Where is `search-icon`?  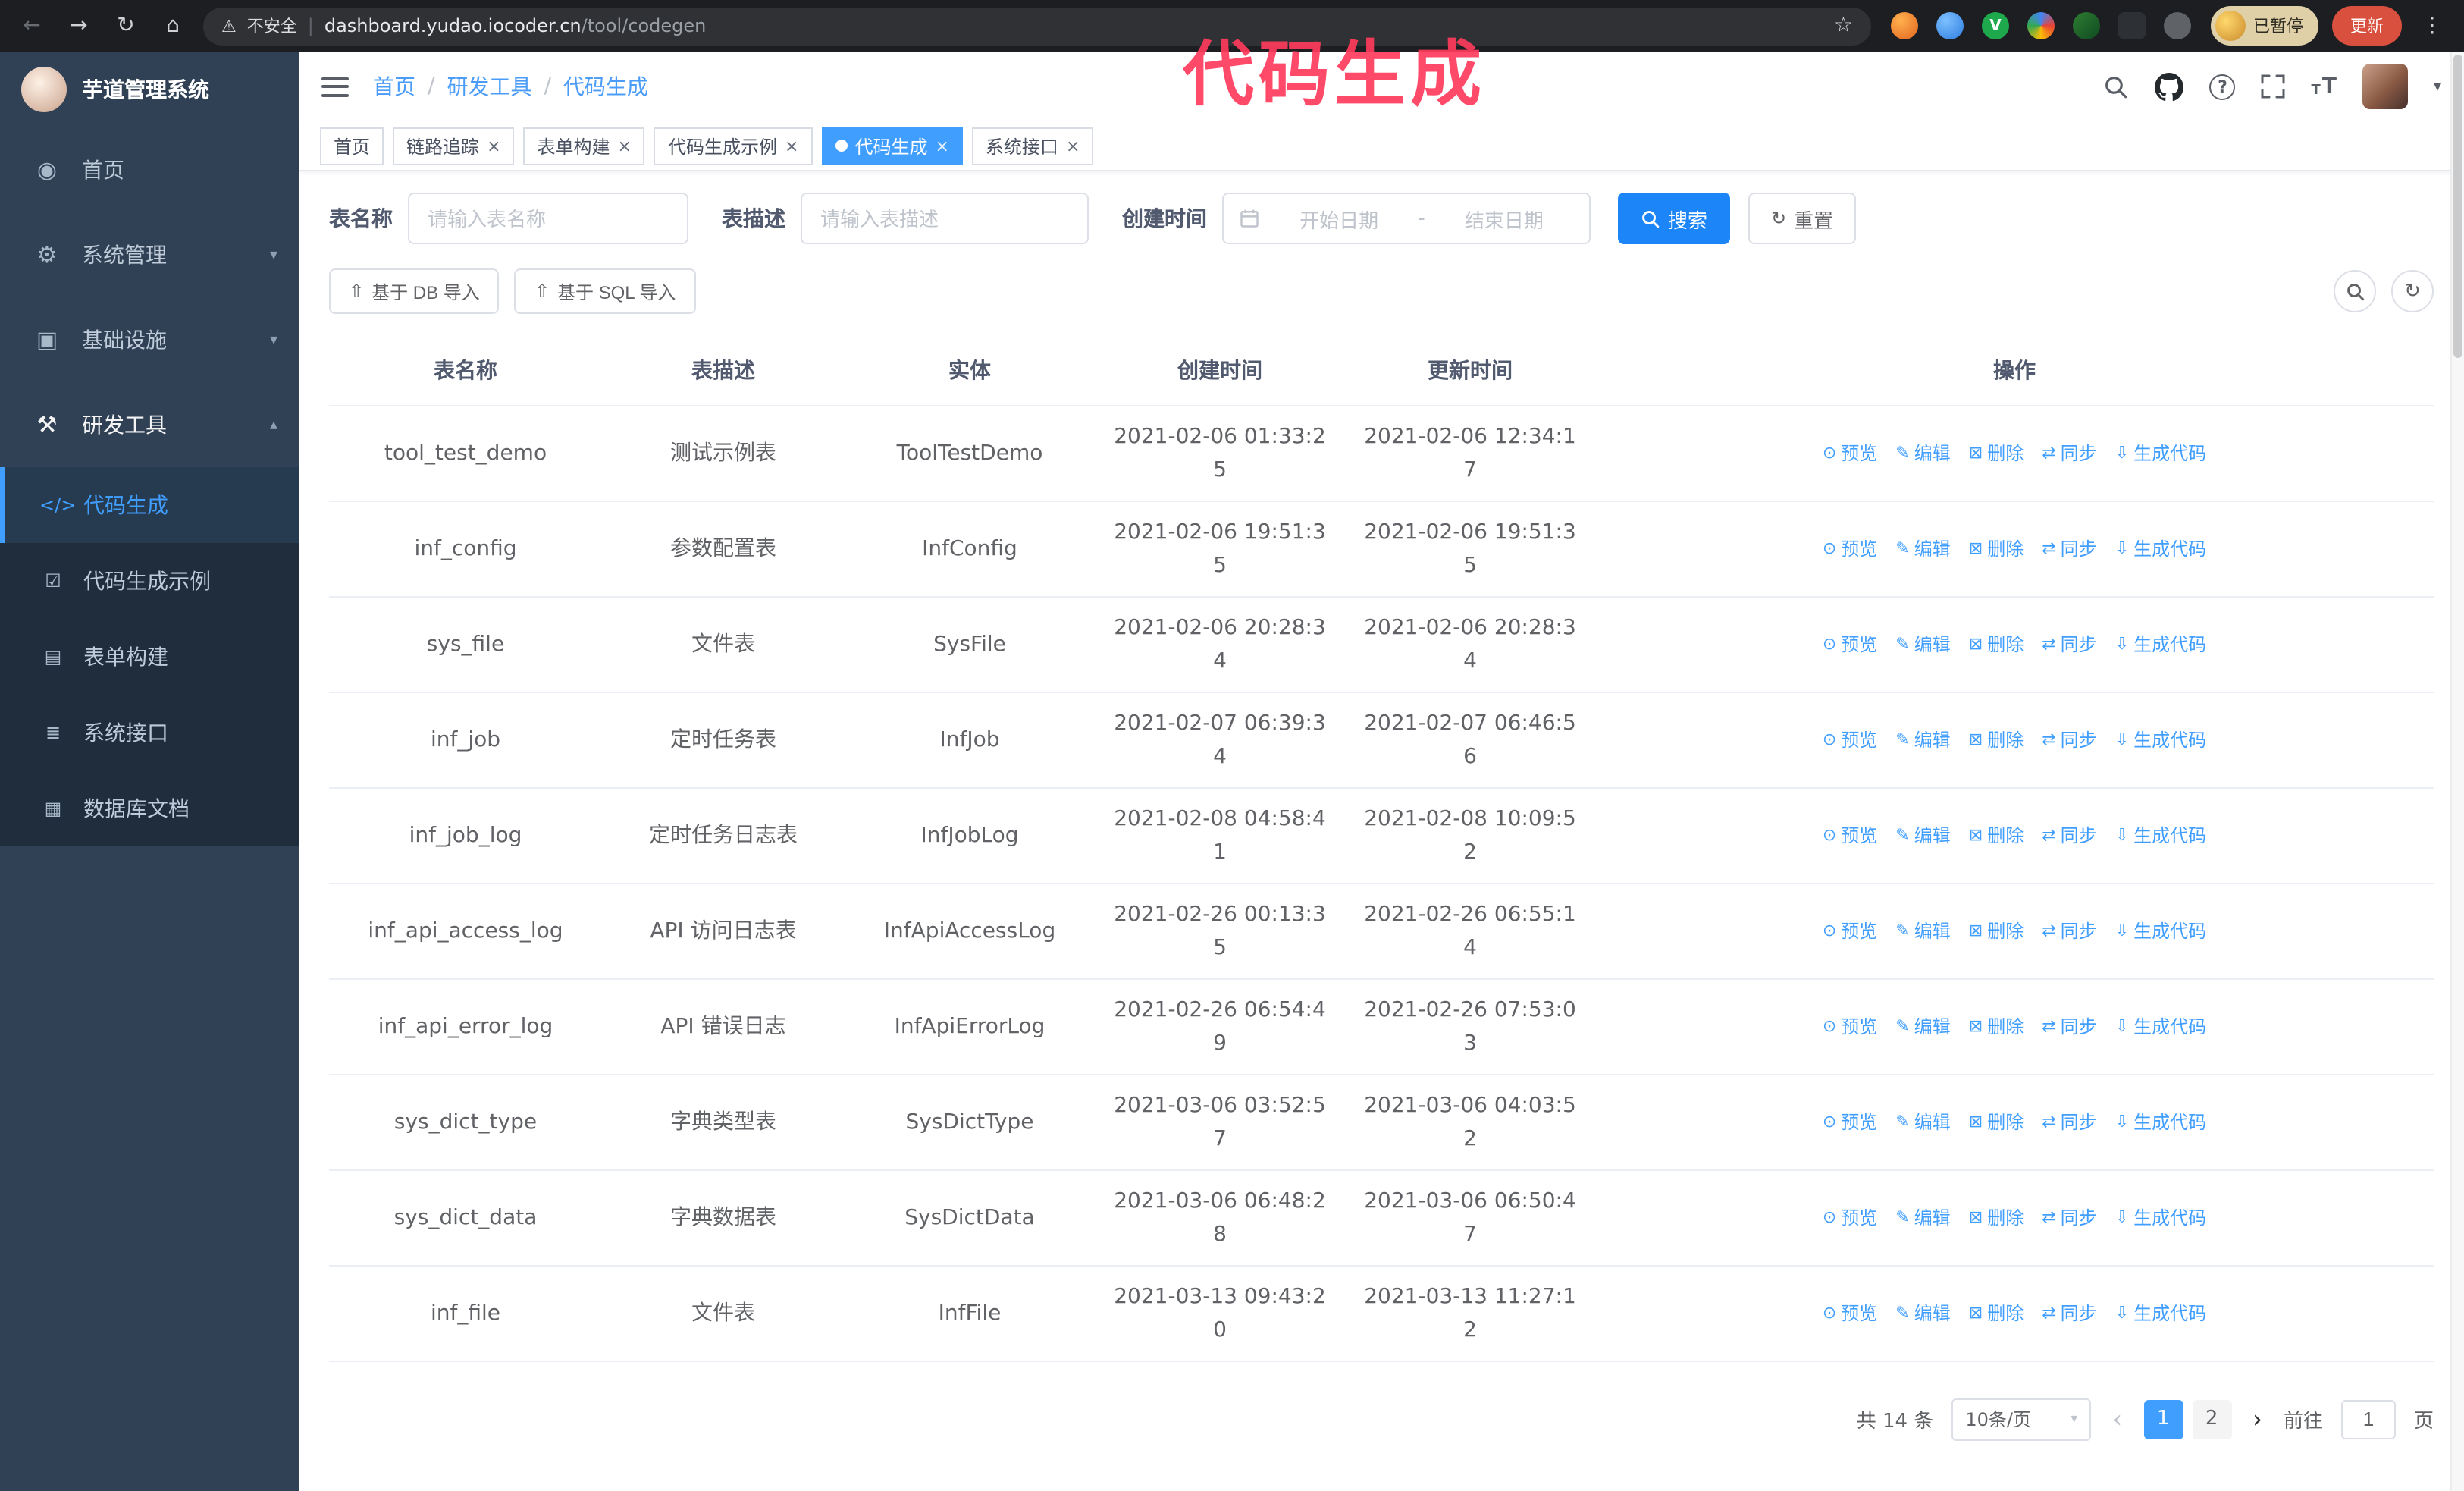
search-icon is located at coordinates (2117, 86).